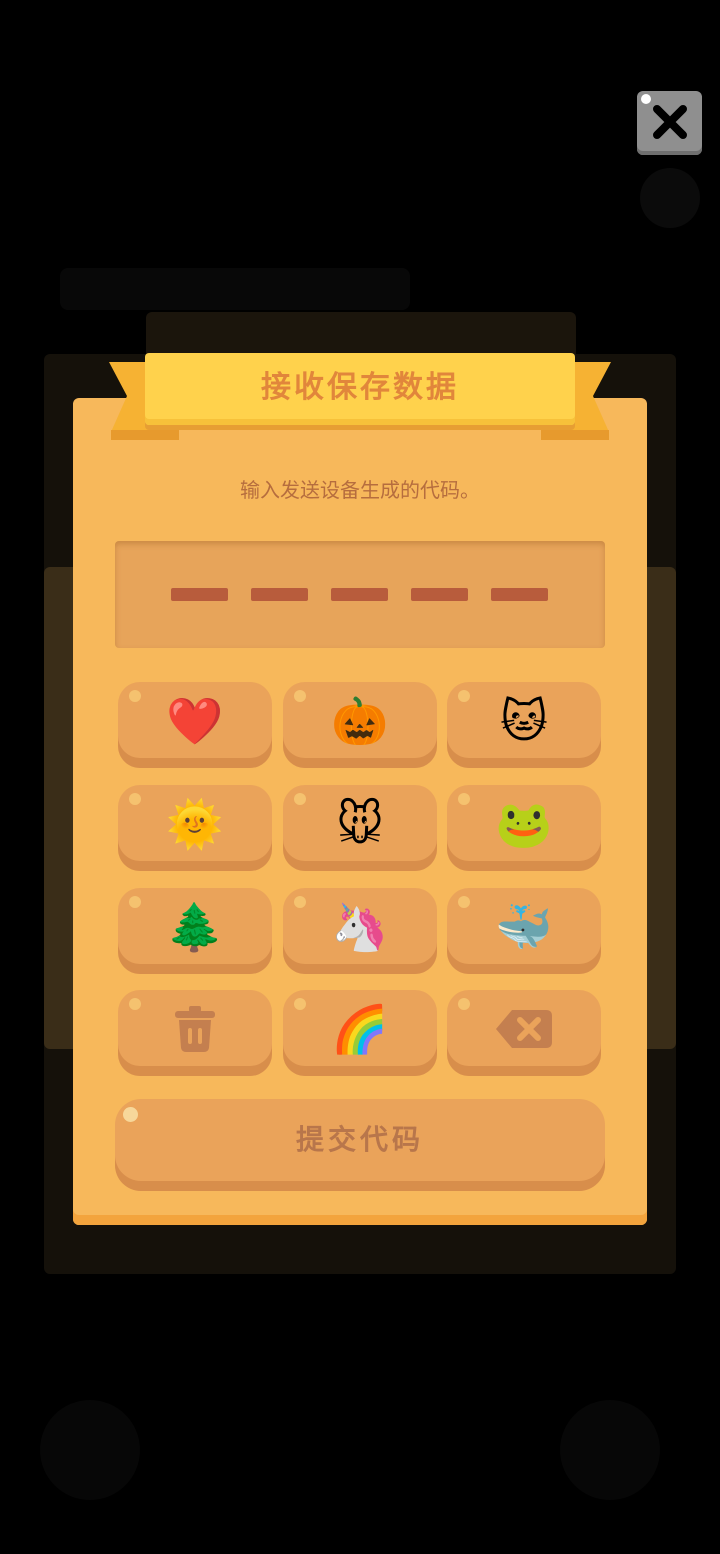 The width and height of the screenshot is (720, 1554). I want to click on clear-button, so click(195, 1033).